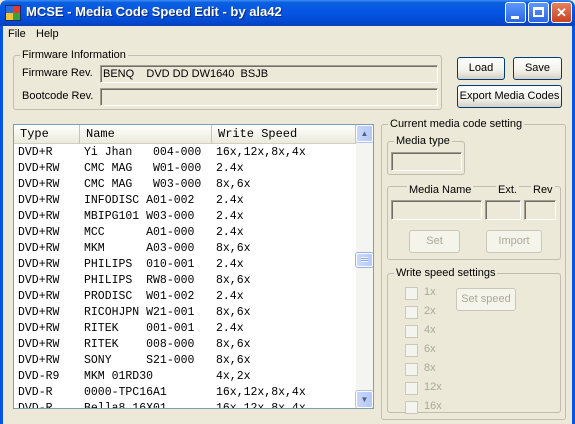 Image resolution: width=575 pixels, height=424 pixels. I want to click on speed-checkbox-label: 12x, so click(433, 387).